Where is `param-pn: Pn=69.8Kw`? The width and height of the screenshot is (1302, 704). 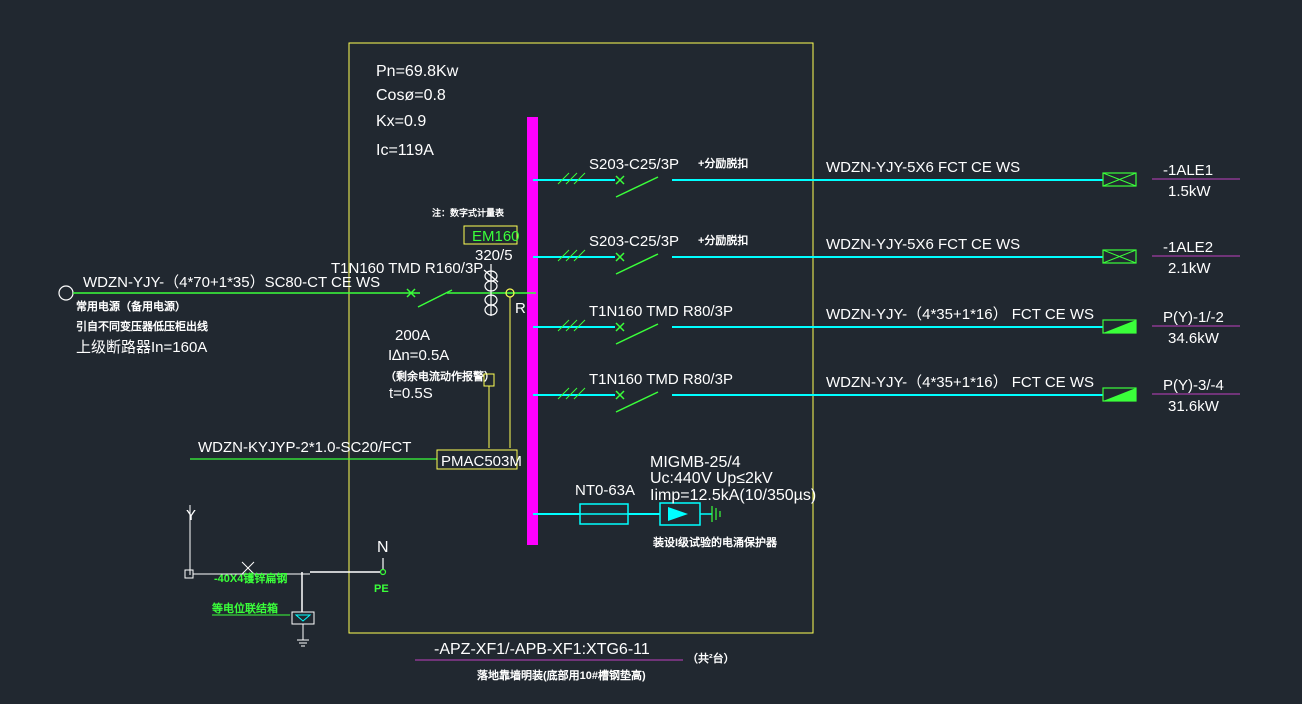 param-pn: Pn=69.8Kw is located at coordinates (417, 71).